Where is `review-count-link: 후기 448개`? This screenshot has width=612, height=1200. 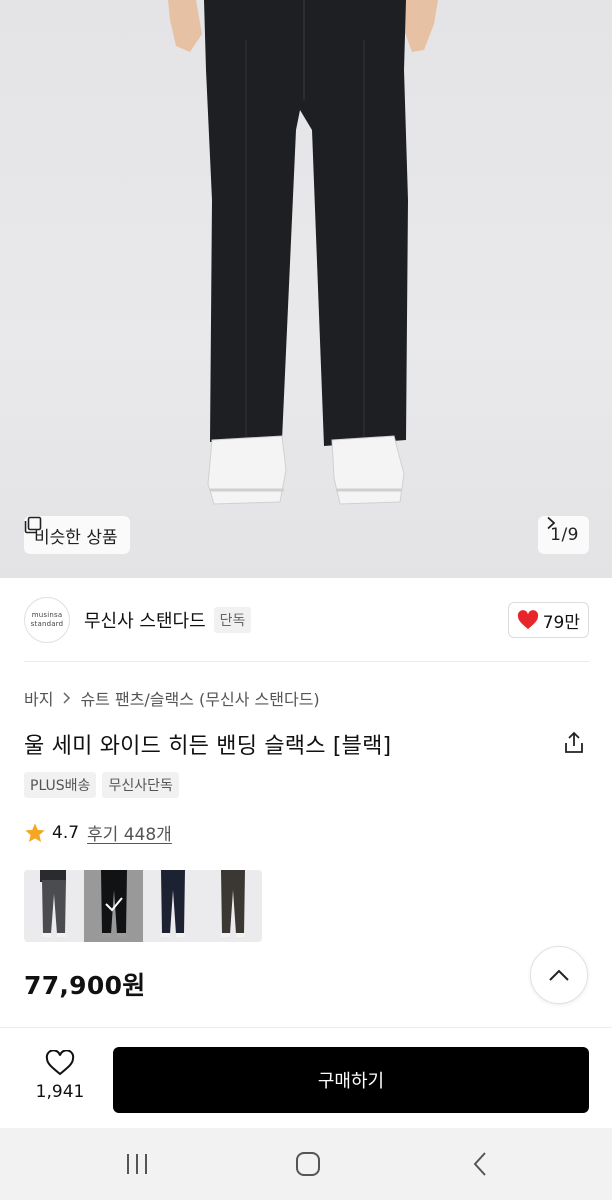
review-count-link: 후기 448개 is located at coordinates (129, 832).